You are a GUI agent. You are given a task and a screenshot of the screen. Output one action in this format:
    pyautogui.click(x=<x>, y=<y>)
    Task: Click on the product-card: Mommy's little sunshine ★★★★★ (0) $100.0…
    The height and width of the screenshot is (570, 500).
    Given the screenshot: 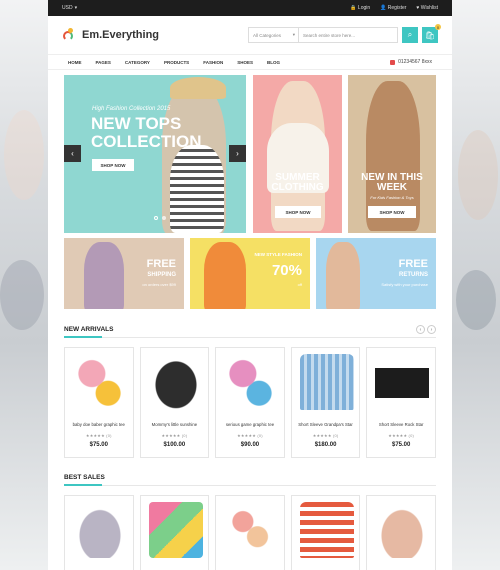 What is the action you would take?
    pyautogui.click(x=174, y=402)
    